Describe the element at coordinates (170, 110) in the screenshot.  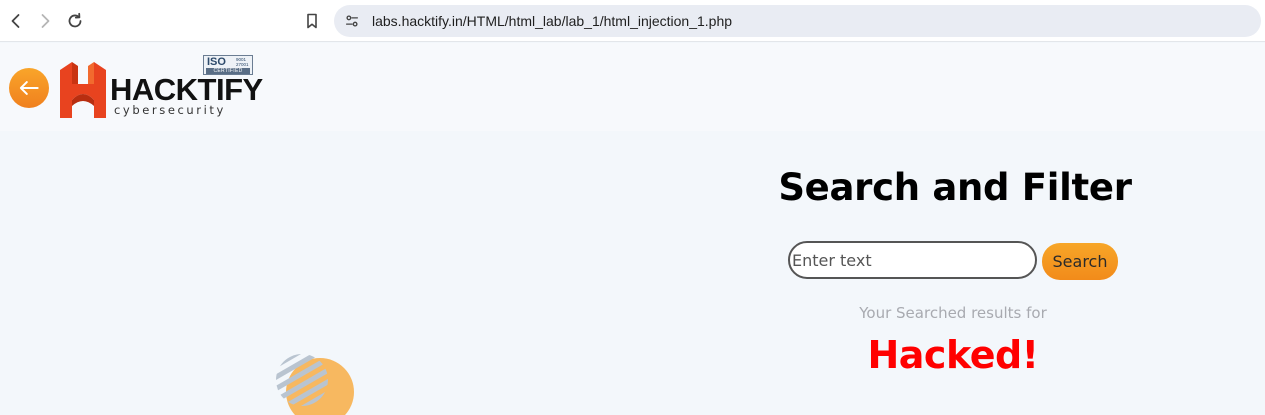
I see `logo-subtitle: cybersecurity` at that location.